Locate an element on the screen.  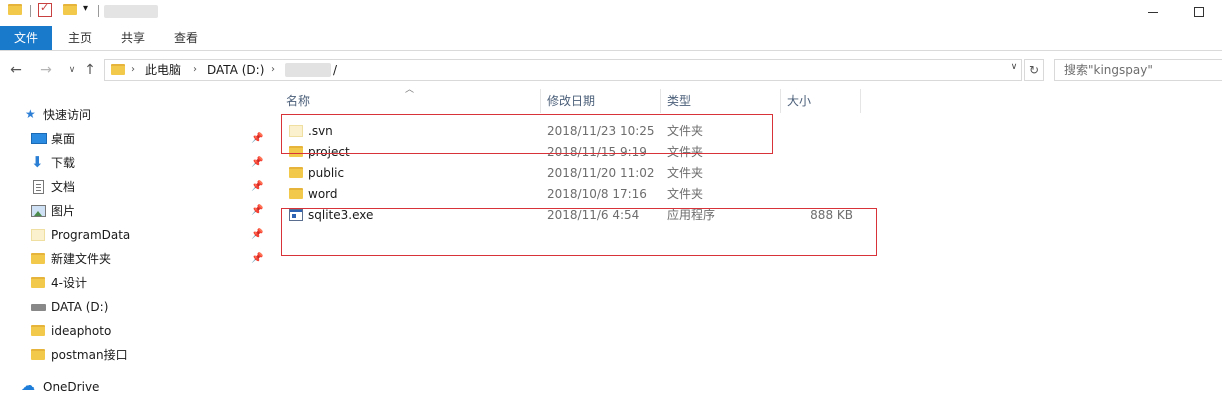
desktop-icon is located at coordinates (39, 138).